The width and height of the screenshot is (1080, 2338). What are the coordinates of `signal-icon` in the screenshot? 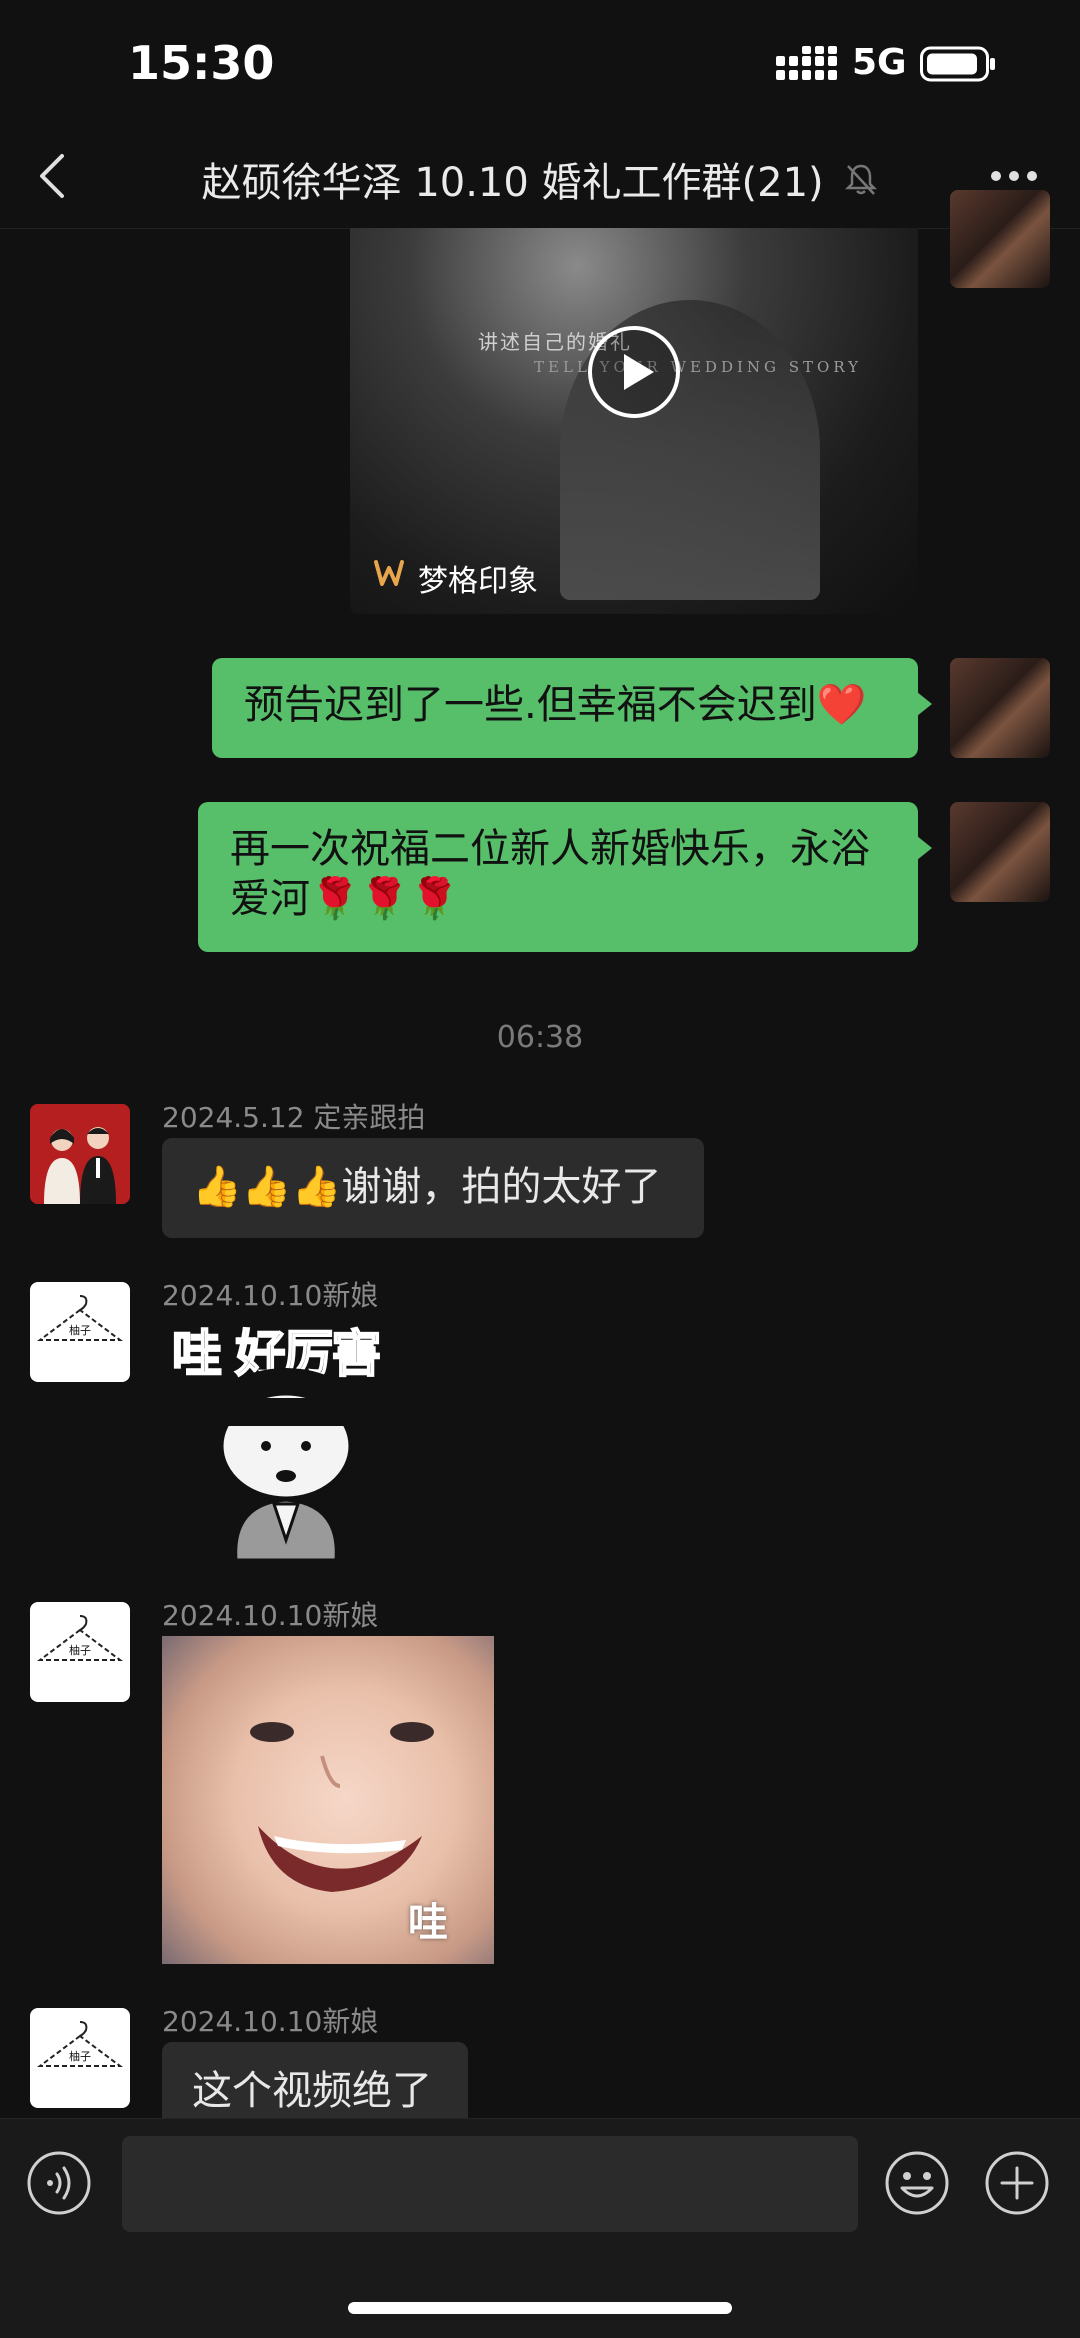 It's located at (806, 63).